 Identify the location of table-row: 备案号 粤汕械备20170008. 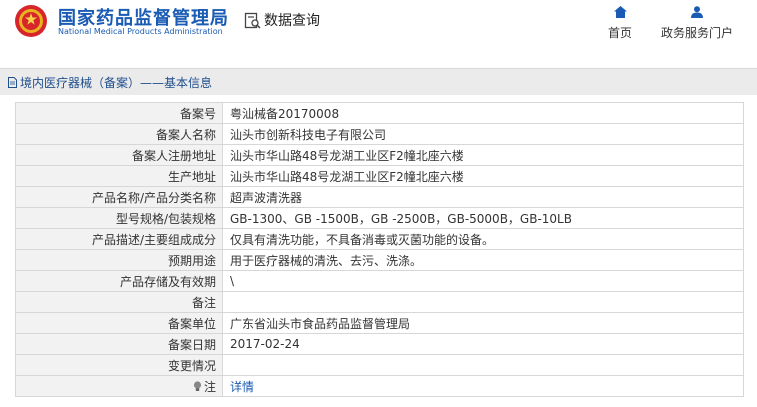
(379, 113).